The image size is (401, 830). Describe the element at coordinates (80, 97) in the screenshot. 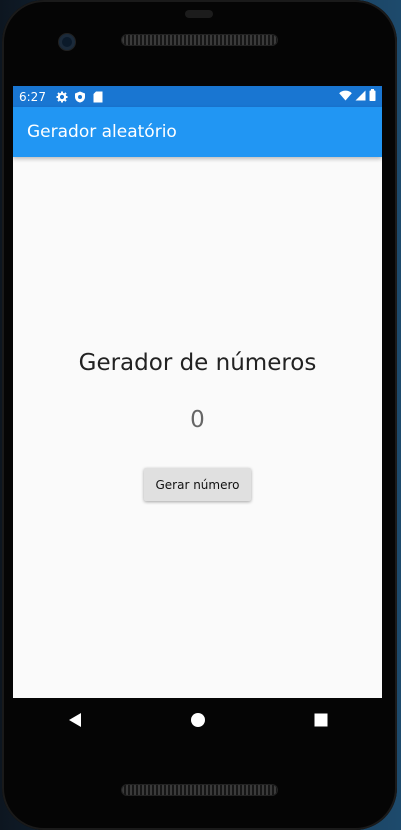

I see `shield-icon` at that location.